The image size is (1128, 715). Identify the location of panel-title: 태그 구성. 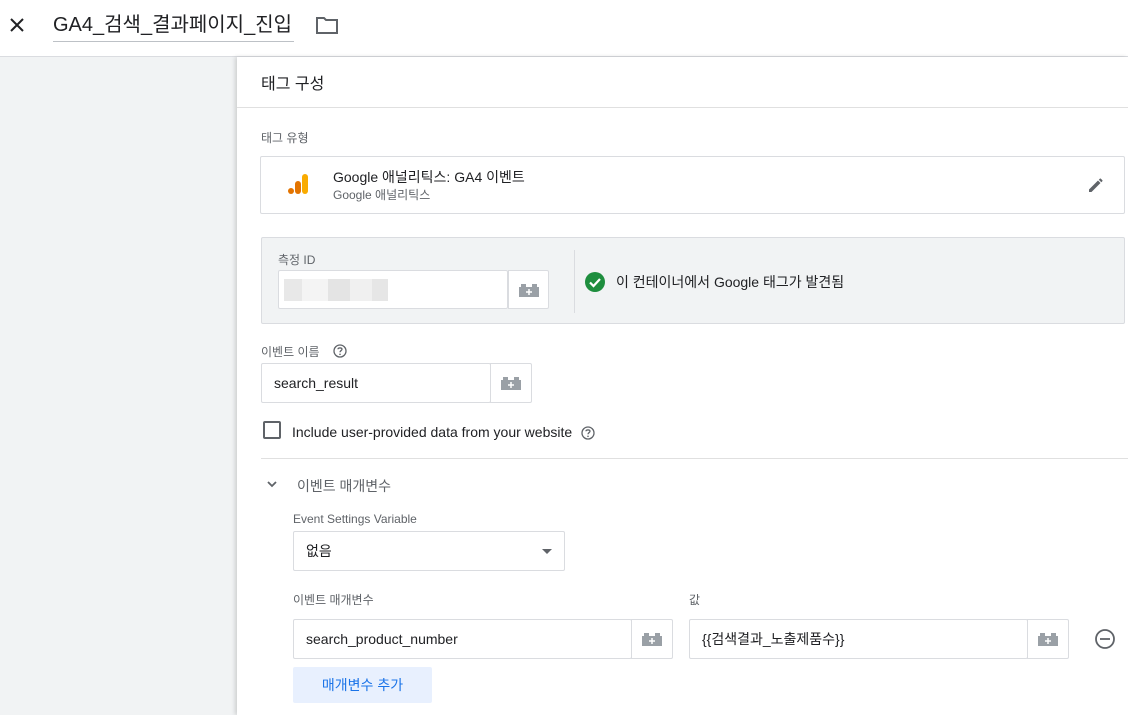
(293, 84).